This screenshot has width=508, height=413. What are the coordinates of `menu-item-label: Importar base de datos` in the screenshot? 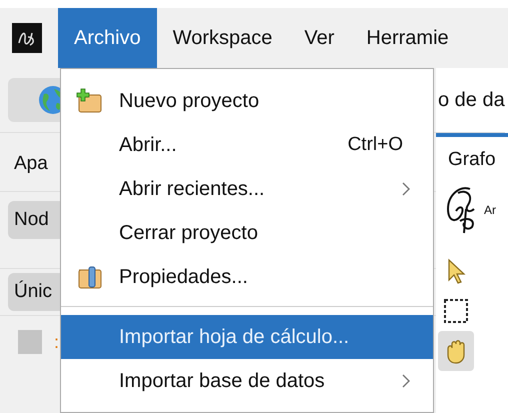 It's located at (222, 381).